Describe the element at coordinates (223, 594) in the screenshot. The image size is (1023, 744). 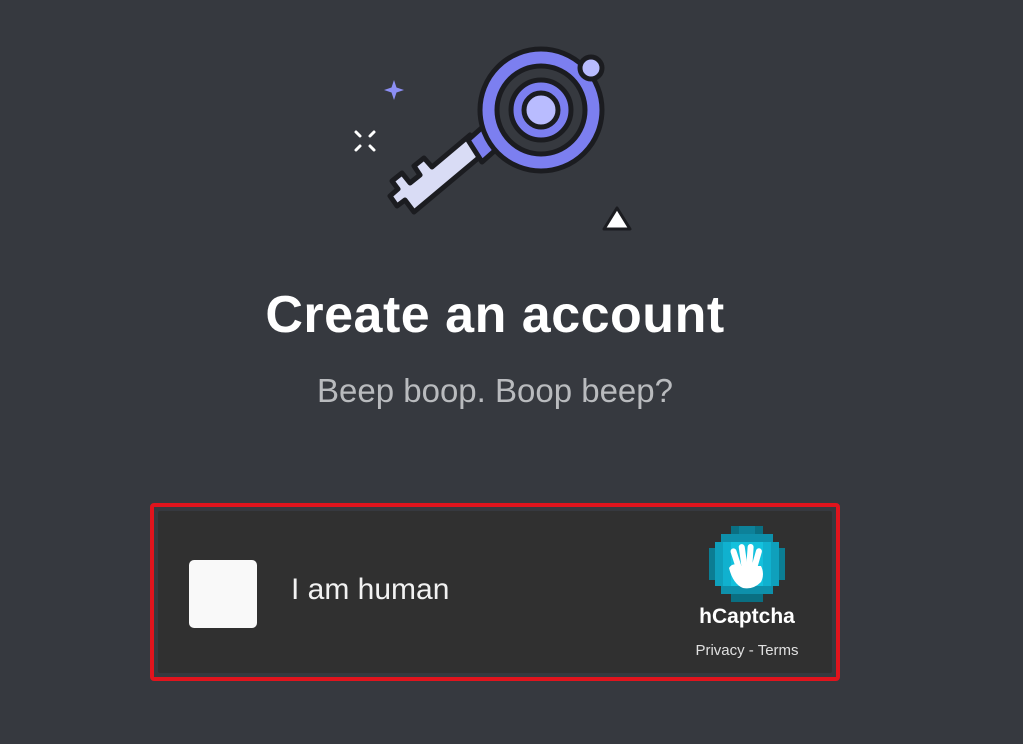
I see `human-verification-checkbox` at that location.